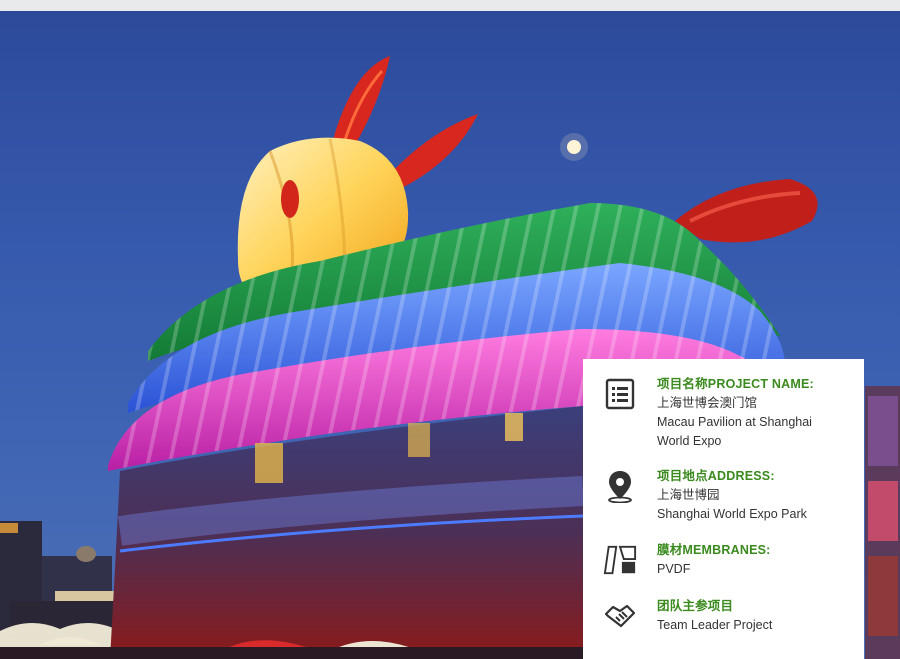 This screenshot has width=900, height=659. What do you see at coordinates (620, 486) in the screenshot?
I see `location-pin-icon` at bounding box center [620, 486].